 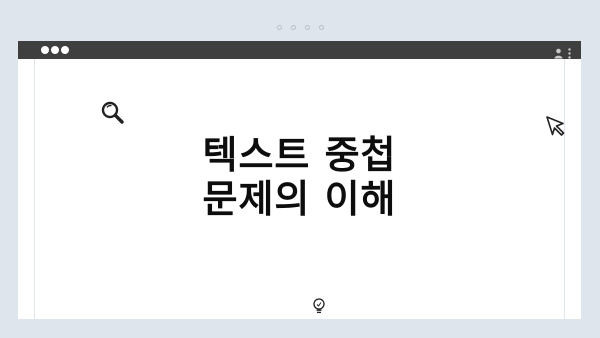 What do you see at coordinates (569, 53) in the screenshot?
I see `more-vertical-icon` at bounding box center [569, 53].